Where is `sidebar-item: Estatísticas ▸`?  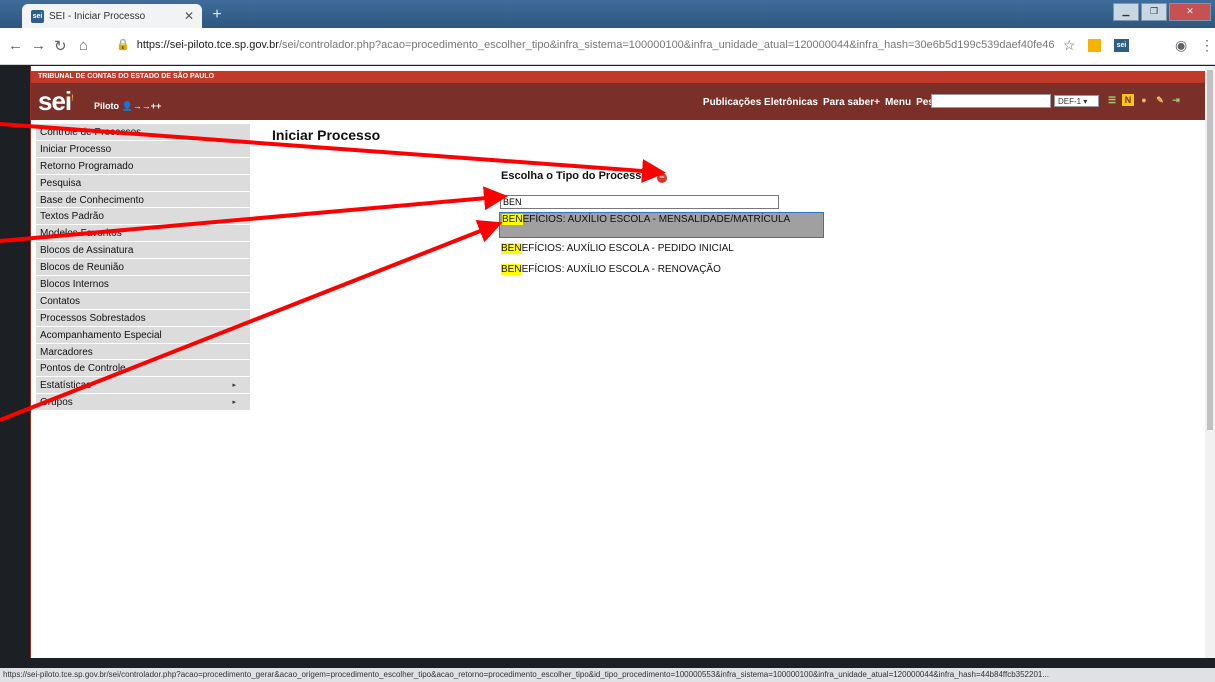 sidebar-item: Estatísticas ▸ is located at coordinates (143, 386).